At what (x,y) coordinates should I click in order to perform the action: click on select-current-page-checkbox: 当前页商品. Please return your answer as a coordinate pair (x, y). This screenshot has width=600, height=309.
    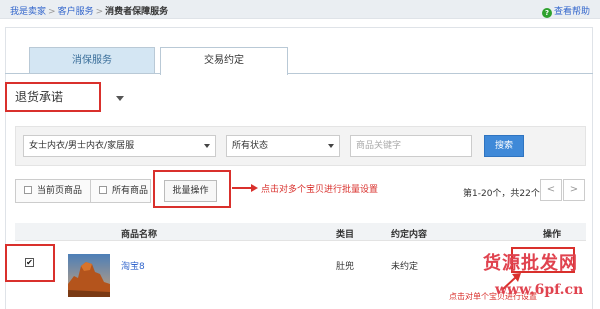
    Looking at the image, I should click on (53, 191).